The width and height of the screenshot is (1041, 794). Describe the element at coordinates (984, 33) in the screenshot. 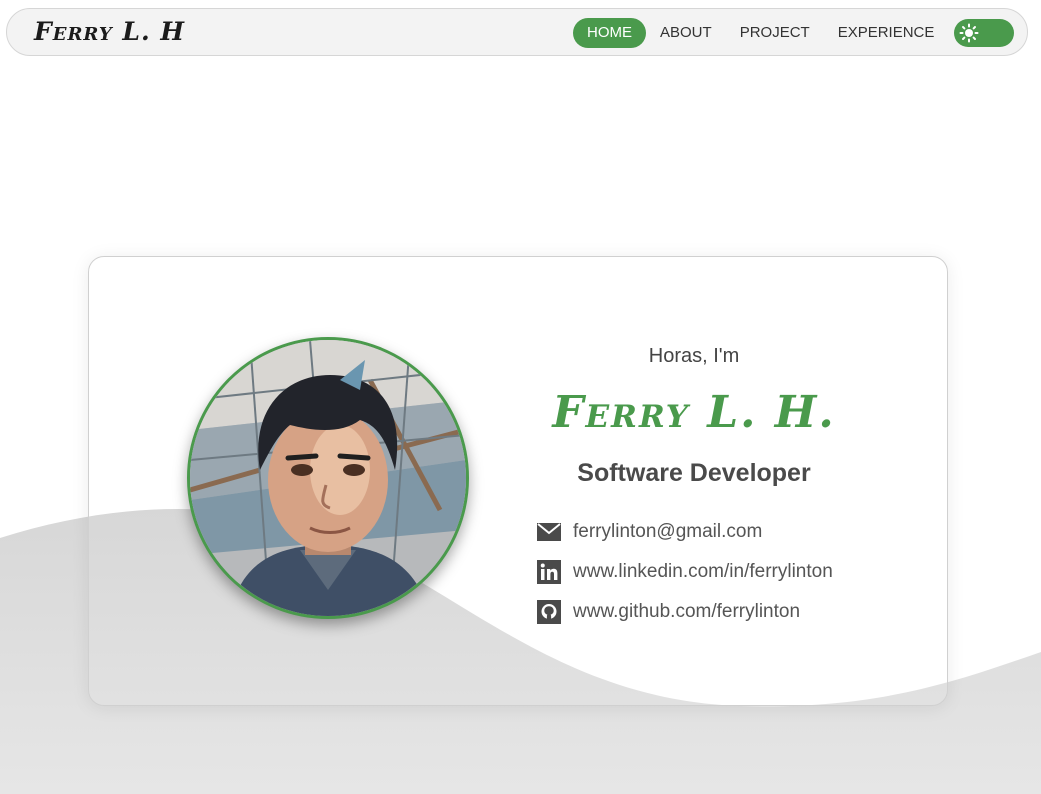

I see `theme-toggle` at that location.